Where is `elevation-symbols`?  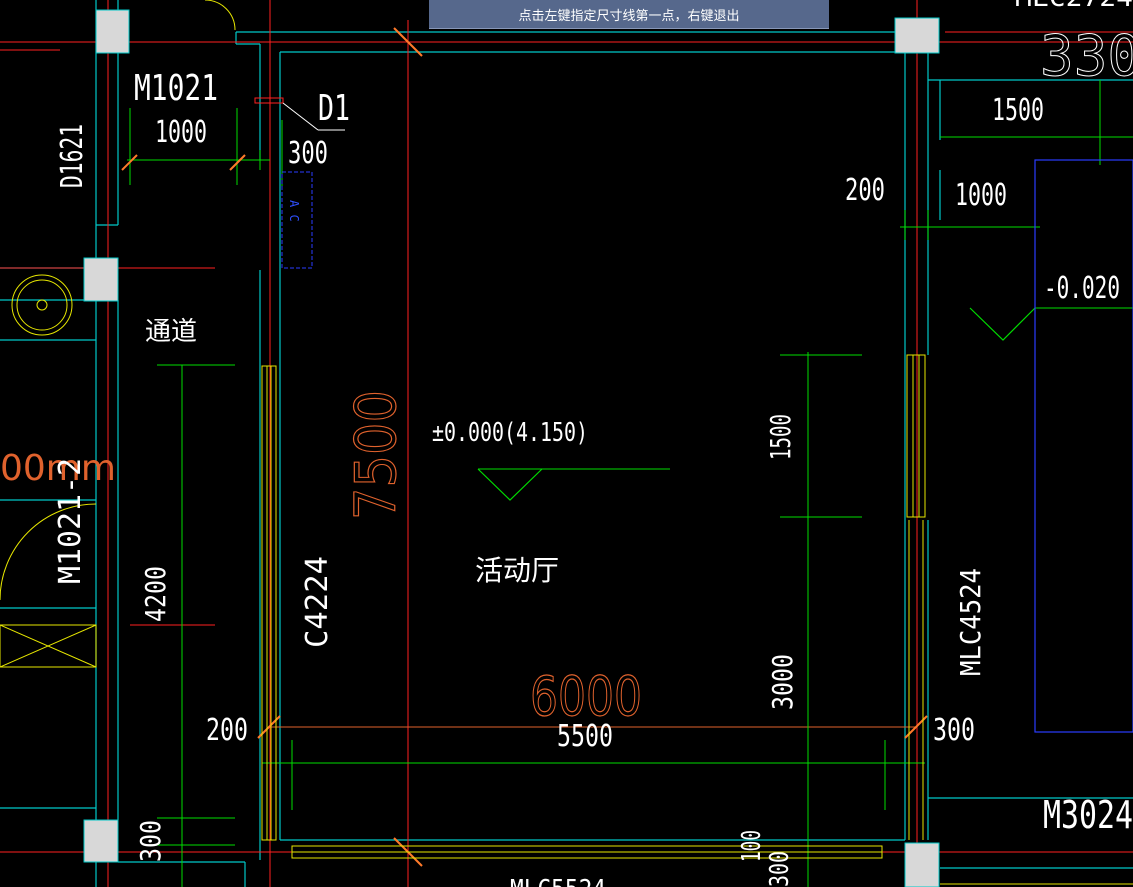
elevation-symbols is located at coordinates (756, 404).